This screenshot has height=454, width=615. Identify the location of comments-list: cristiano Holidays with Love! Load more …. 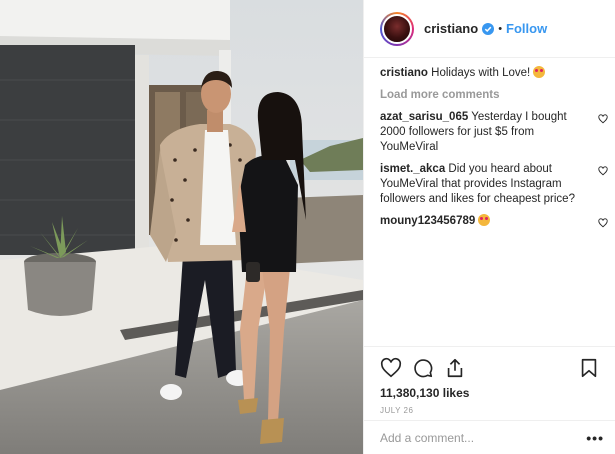
(494, 151).